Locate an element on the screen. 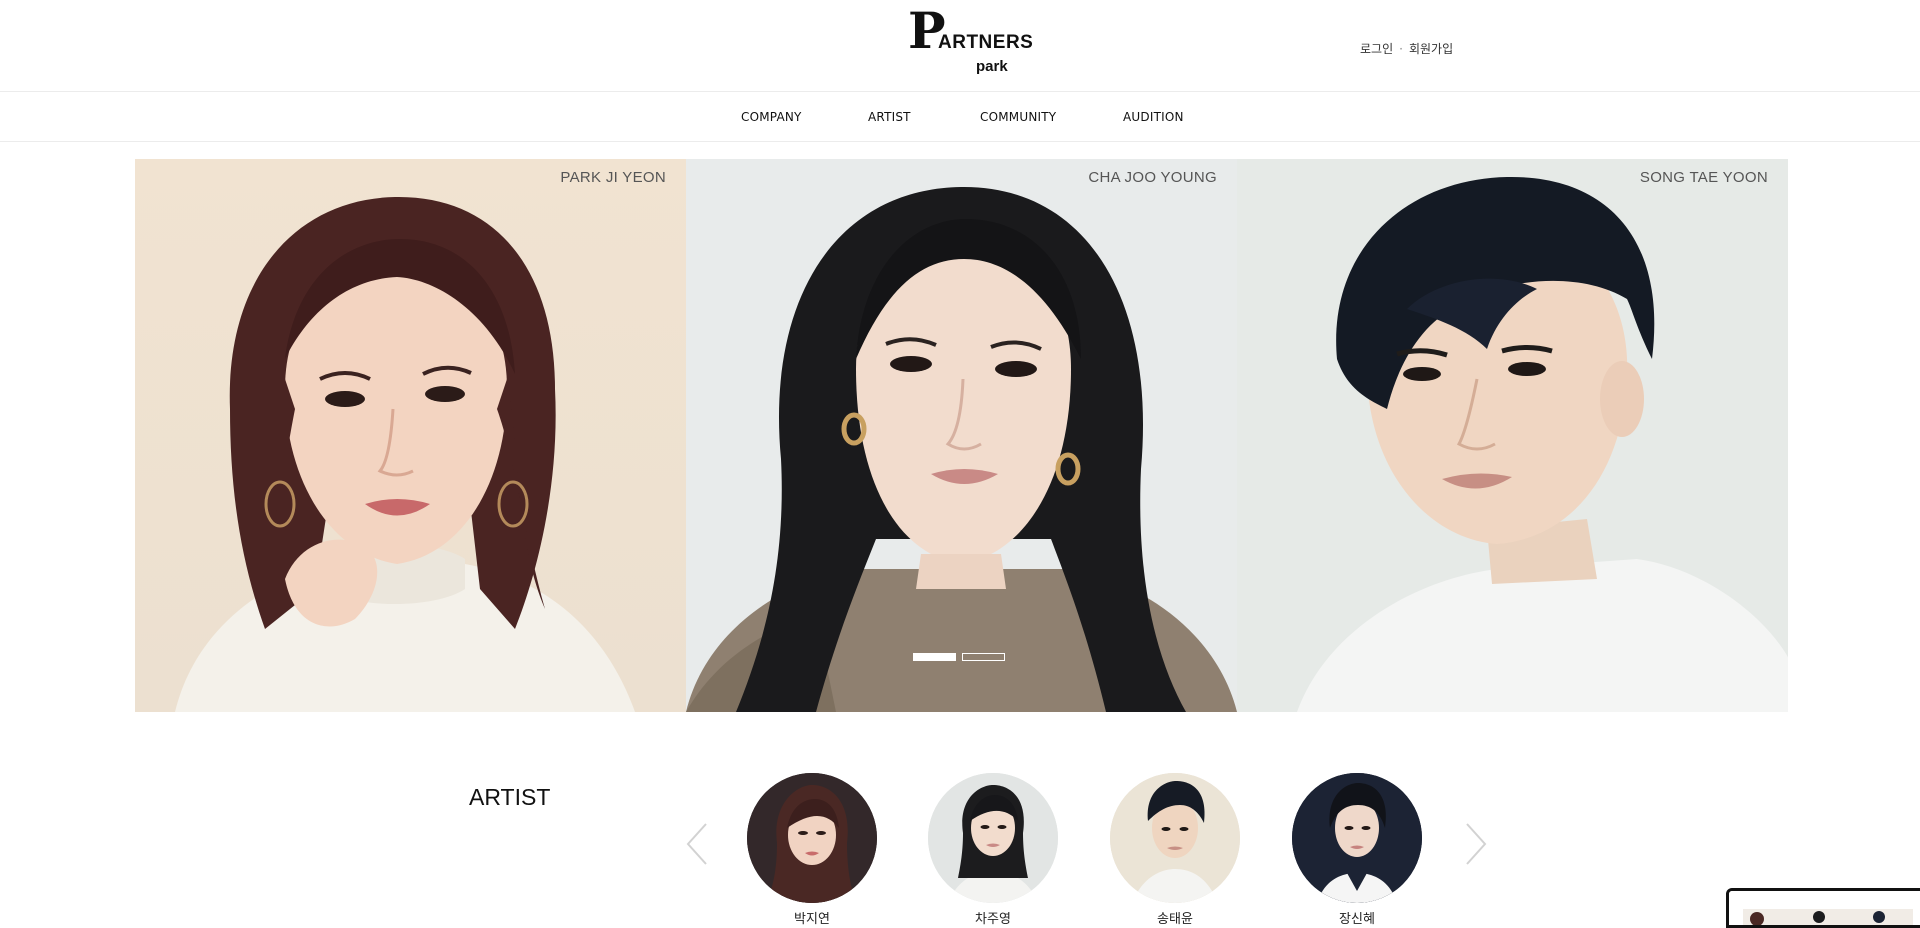 The height and width of the screenshot is (928, 1920). panel-artist-name: CHA JOO YOUNG is located at coordinates (1152, 177).